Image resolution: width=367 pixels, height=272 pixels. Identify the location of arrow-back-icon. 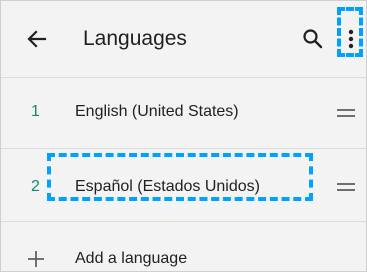
(37, 39).